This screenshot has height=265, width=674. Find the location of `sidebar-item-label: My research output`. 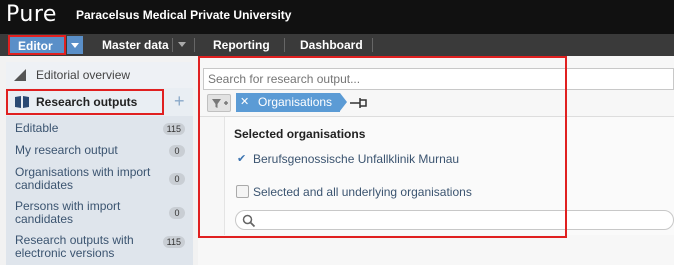

sidebar-item-label: My research output is located at coordinates (66, 150).